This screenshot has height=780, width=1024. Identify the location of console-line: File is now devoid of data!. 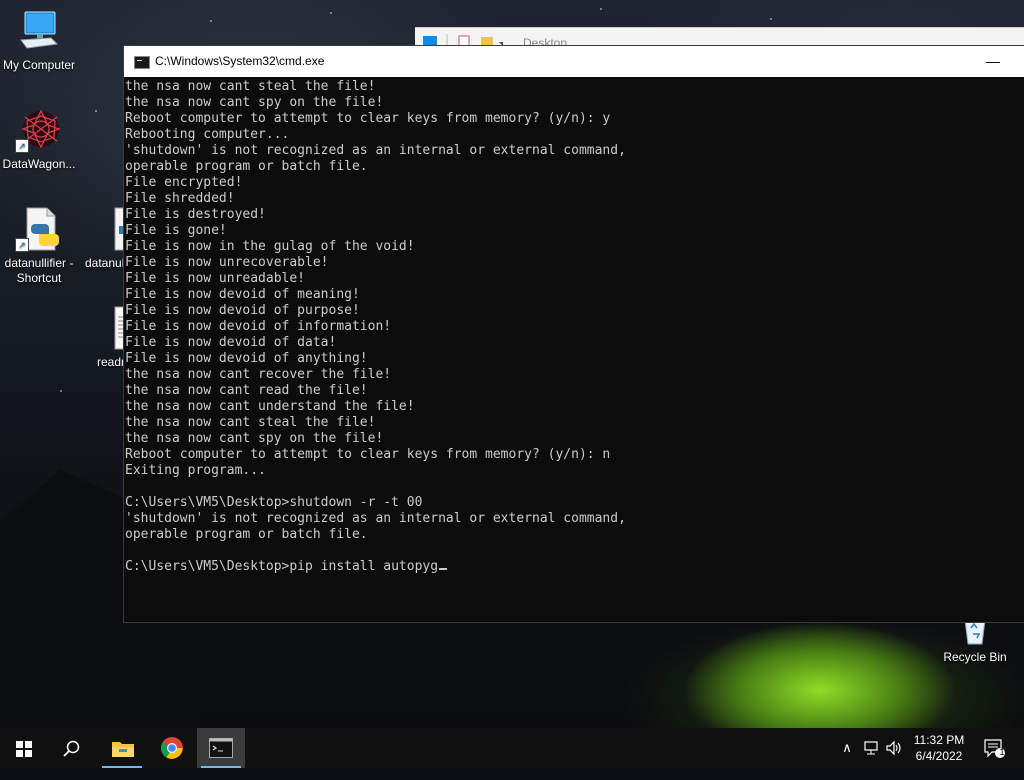
(231, 342).